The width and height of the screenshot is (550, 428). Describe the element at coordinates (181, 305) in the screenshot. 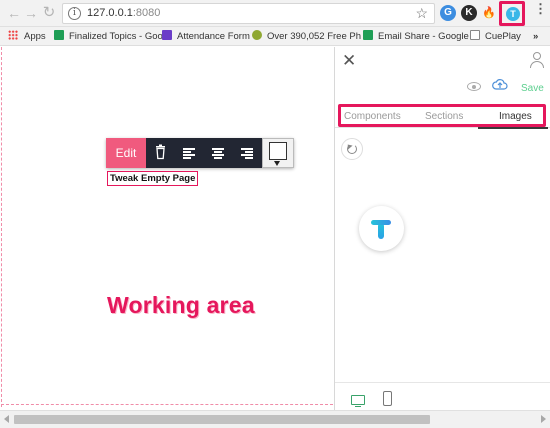

I see `working-area-annotation: Working area` at that location.